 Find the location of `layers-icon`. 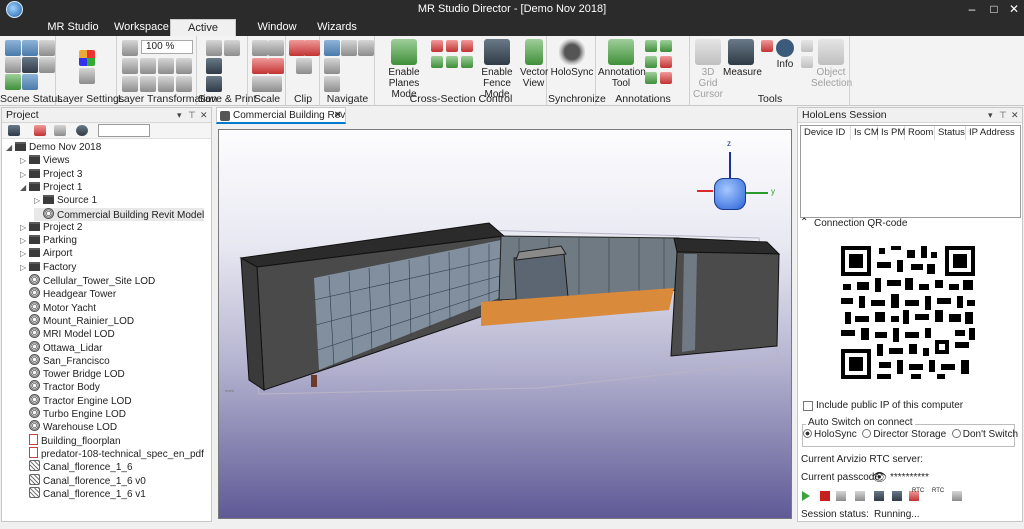

layers-icon is located at coordinates (30, 65).